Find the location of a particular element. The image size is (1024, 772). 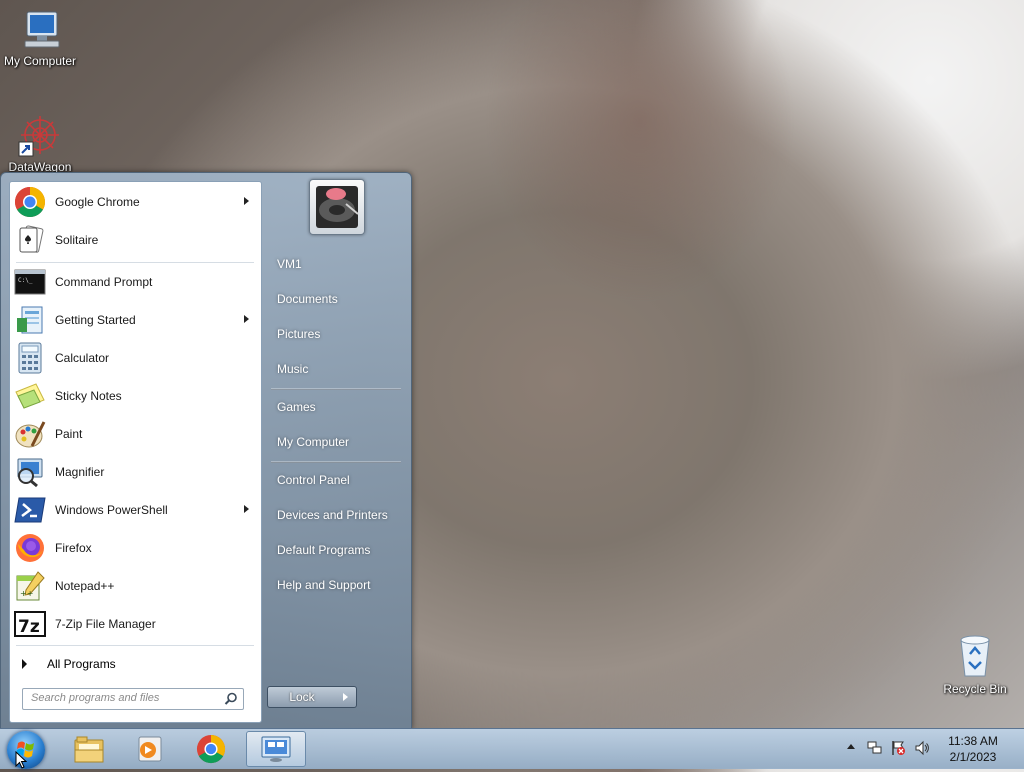

taskbar-remote-desktop is located at coordinates (276, 749).